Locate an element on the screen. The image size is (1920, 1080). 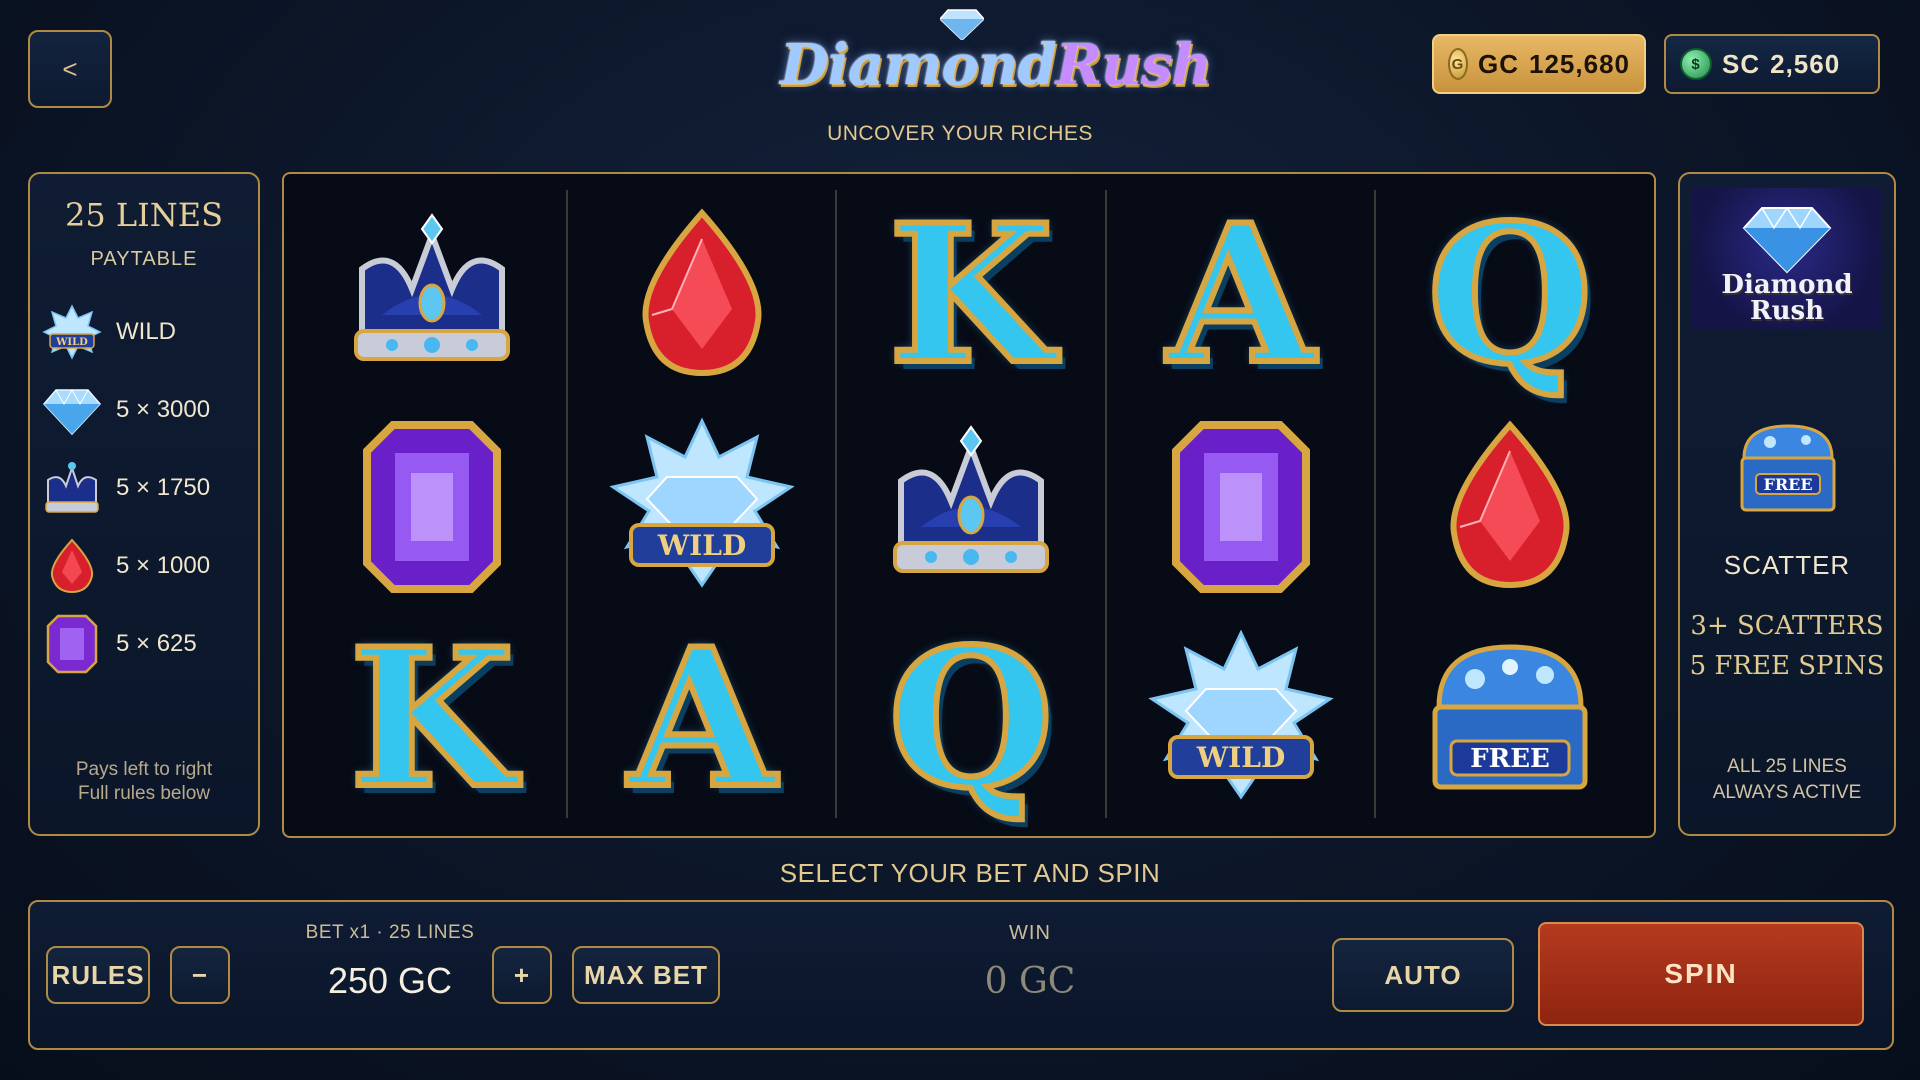
scatter-logo-line: Rush is located at coordinates (1787, 311).